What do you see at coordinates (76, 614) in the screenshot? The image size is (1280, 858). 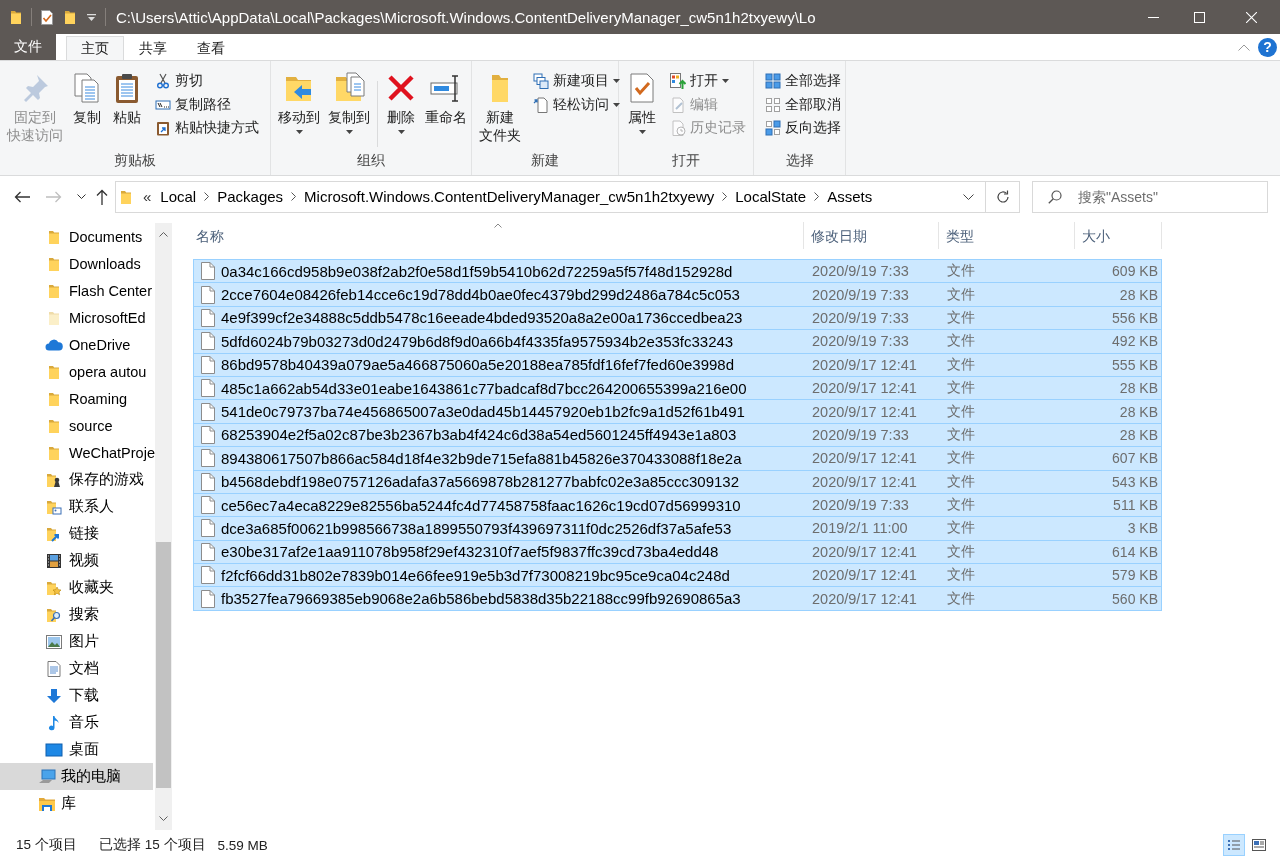 I see `nav-item: 搜索` at bounding box center [76, 614].